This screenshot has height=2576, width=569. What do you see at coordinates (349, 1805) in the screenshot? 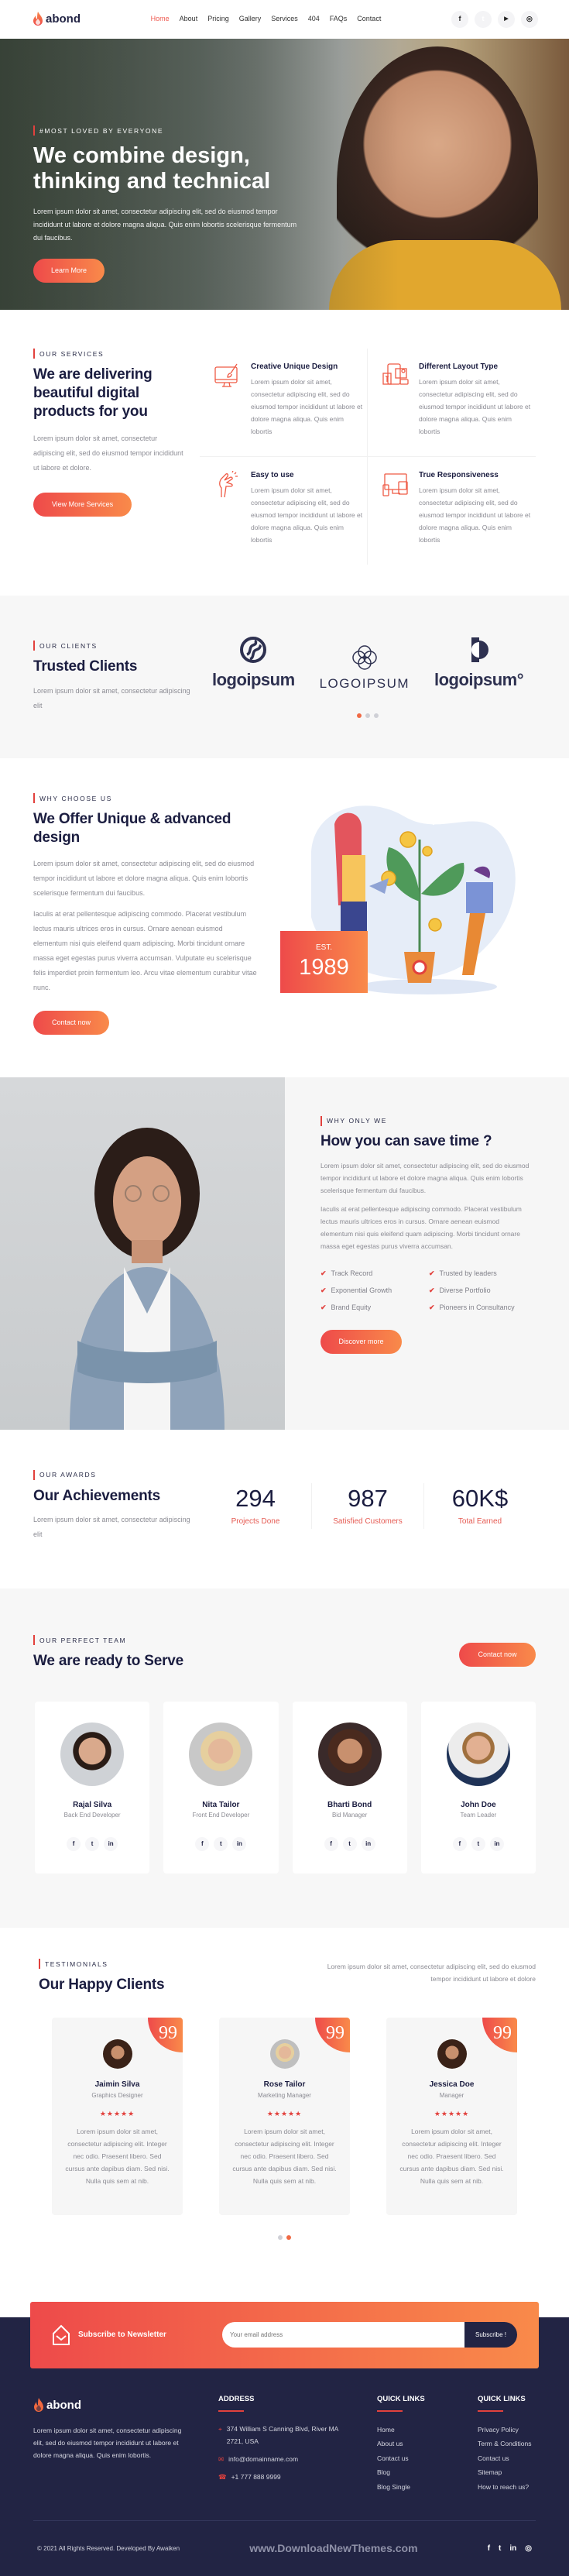
I see `member-name: Bharti Bond` at bounding box center [349, 1805].